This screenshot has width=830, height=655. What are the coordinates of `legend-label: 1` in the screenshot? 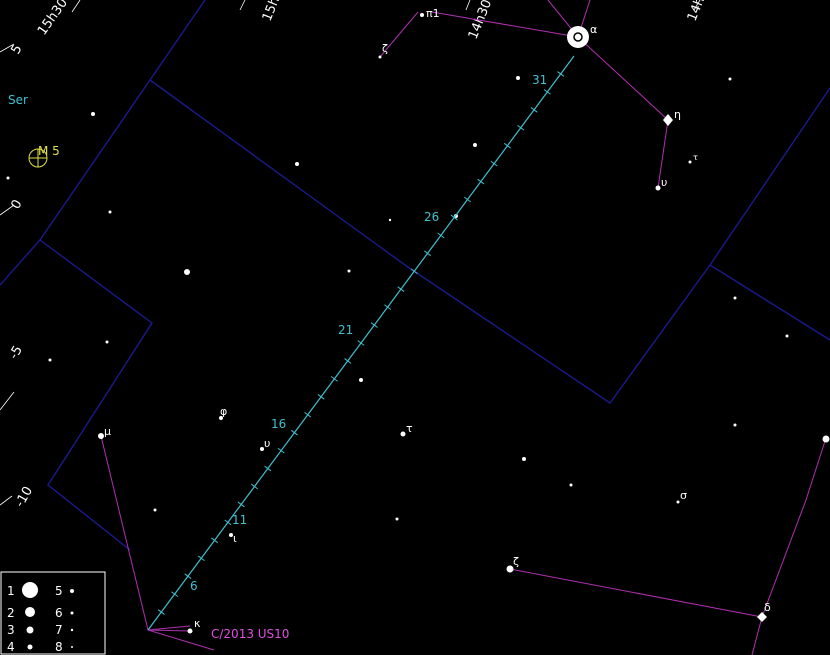 It's located at (11, 591).